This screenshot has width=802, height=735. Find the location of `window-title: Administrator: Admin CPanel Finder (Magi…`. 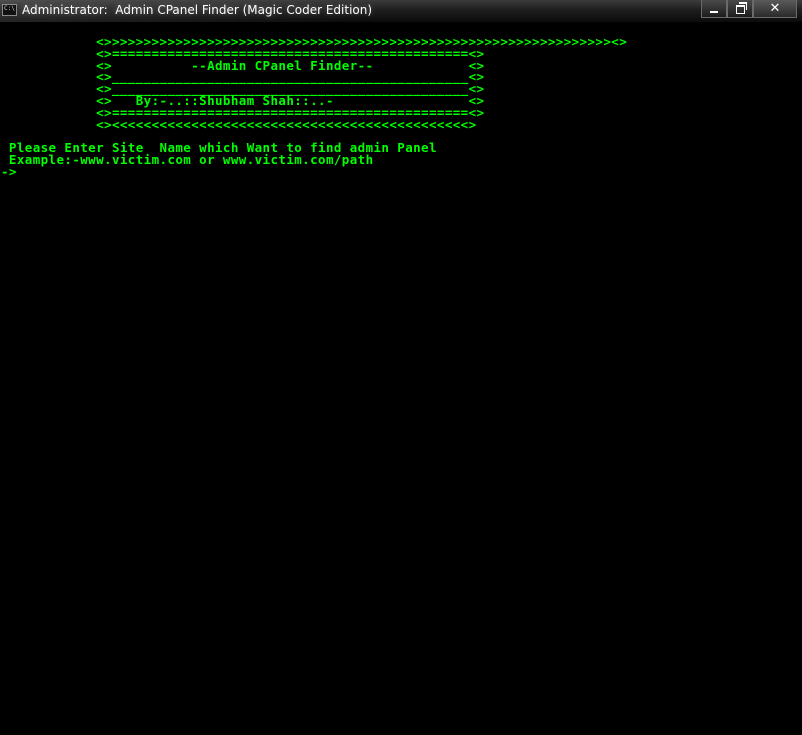

window-title: Administrator: Admin CPanel Finder (Magi… is located at coordinates (197, 10).